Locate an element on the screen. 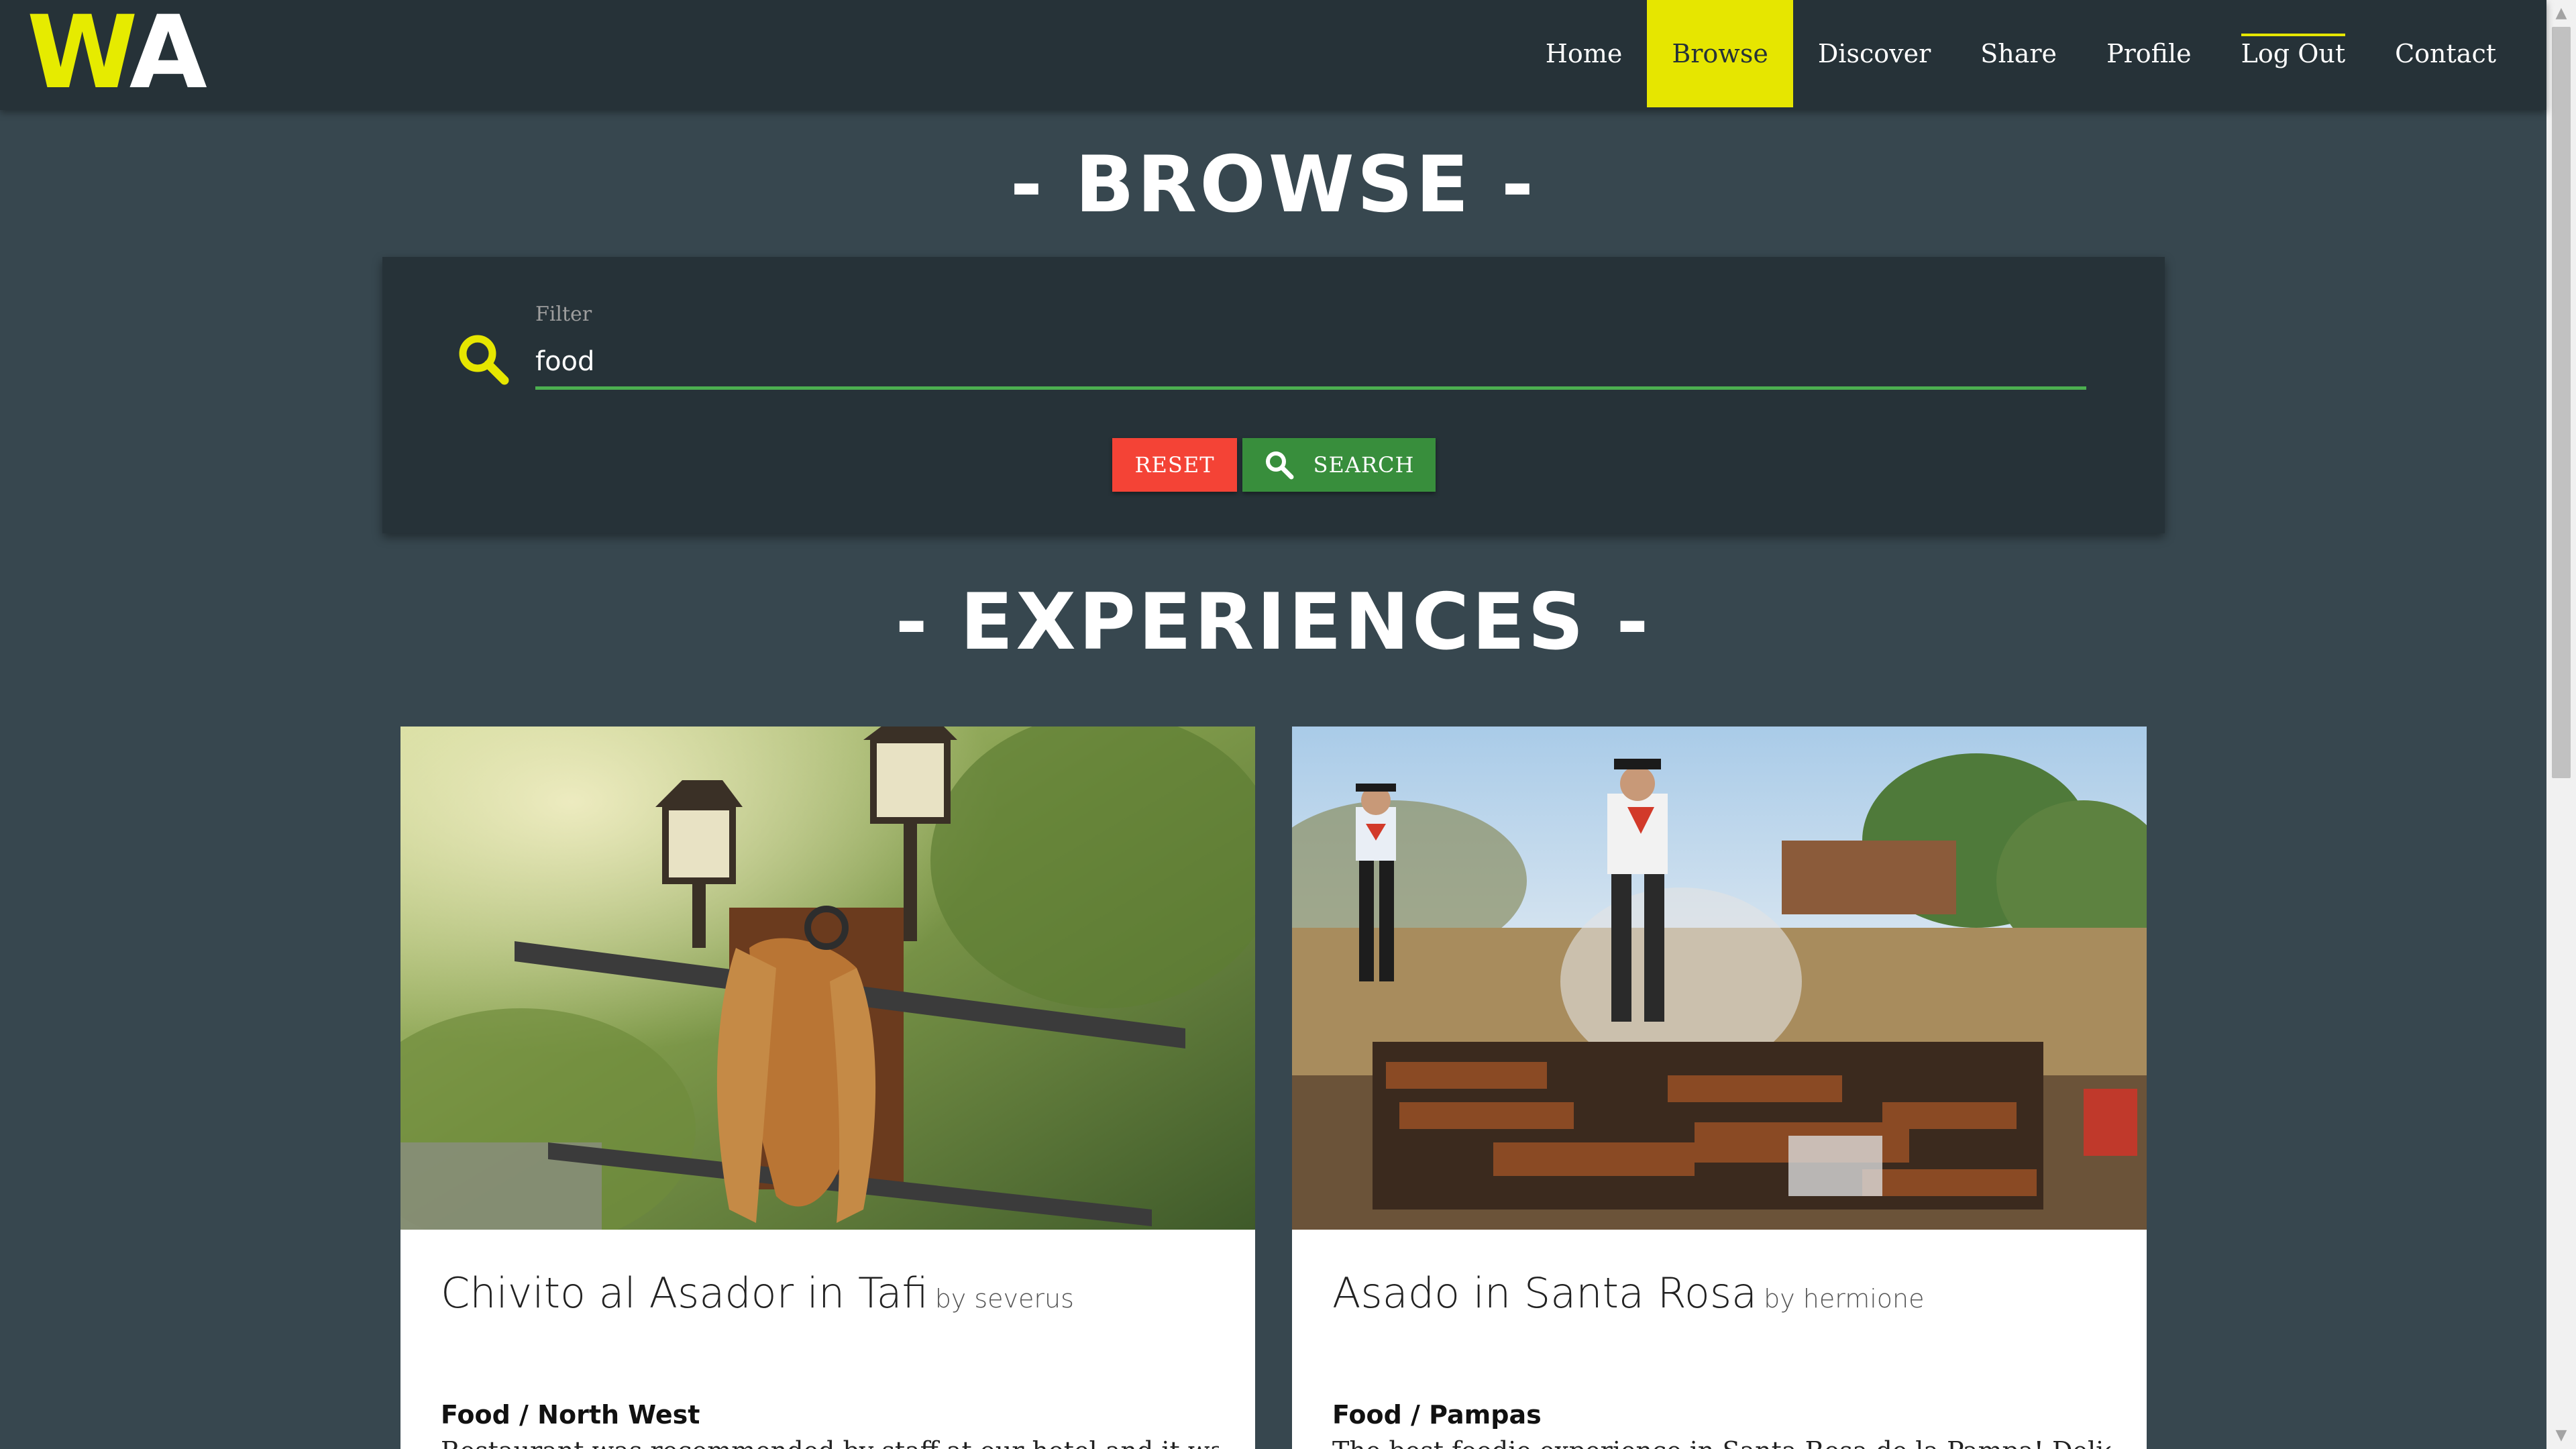 This screenshot has height=1449, width=2576. reset-button-label: RESET is located at coordinates (1174, 465).